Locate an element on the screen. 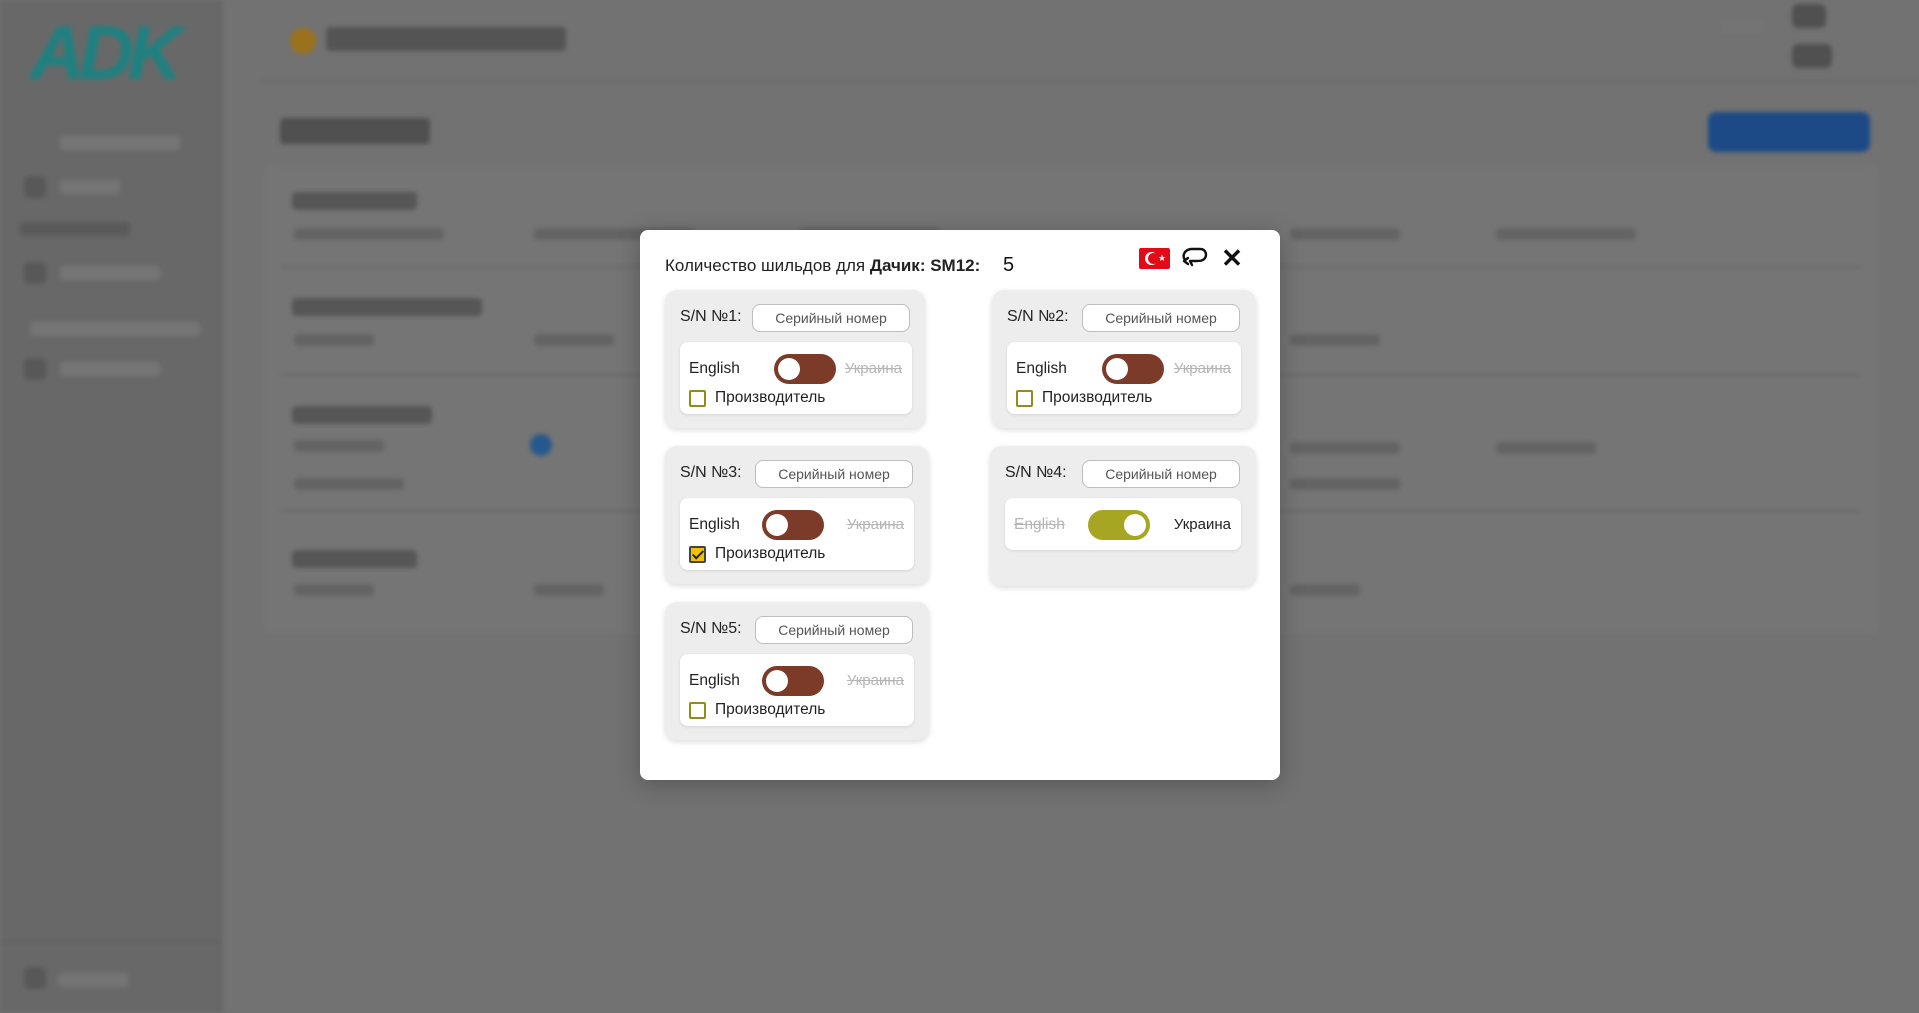  serial-label: S/N №4: is located at coordinates (1036, 472).